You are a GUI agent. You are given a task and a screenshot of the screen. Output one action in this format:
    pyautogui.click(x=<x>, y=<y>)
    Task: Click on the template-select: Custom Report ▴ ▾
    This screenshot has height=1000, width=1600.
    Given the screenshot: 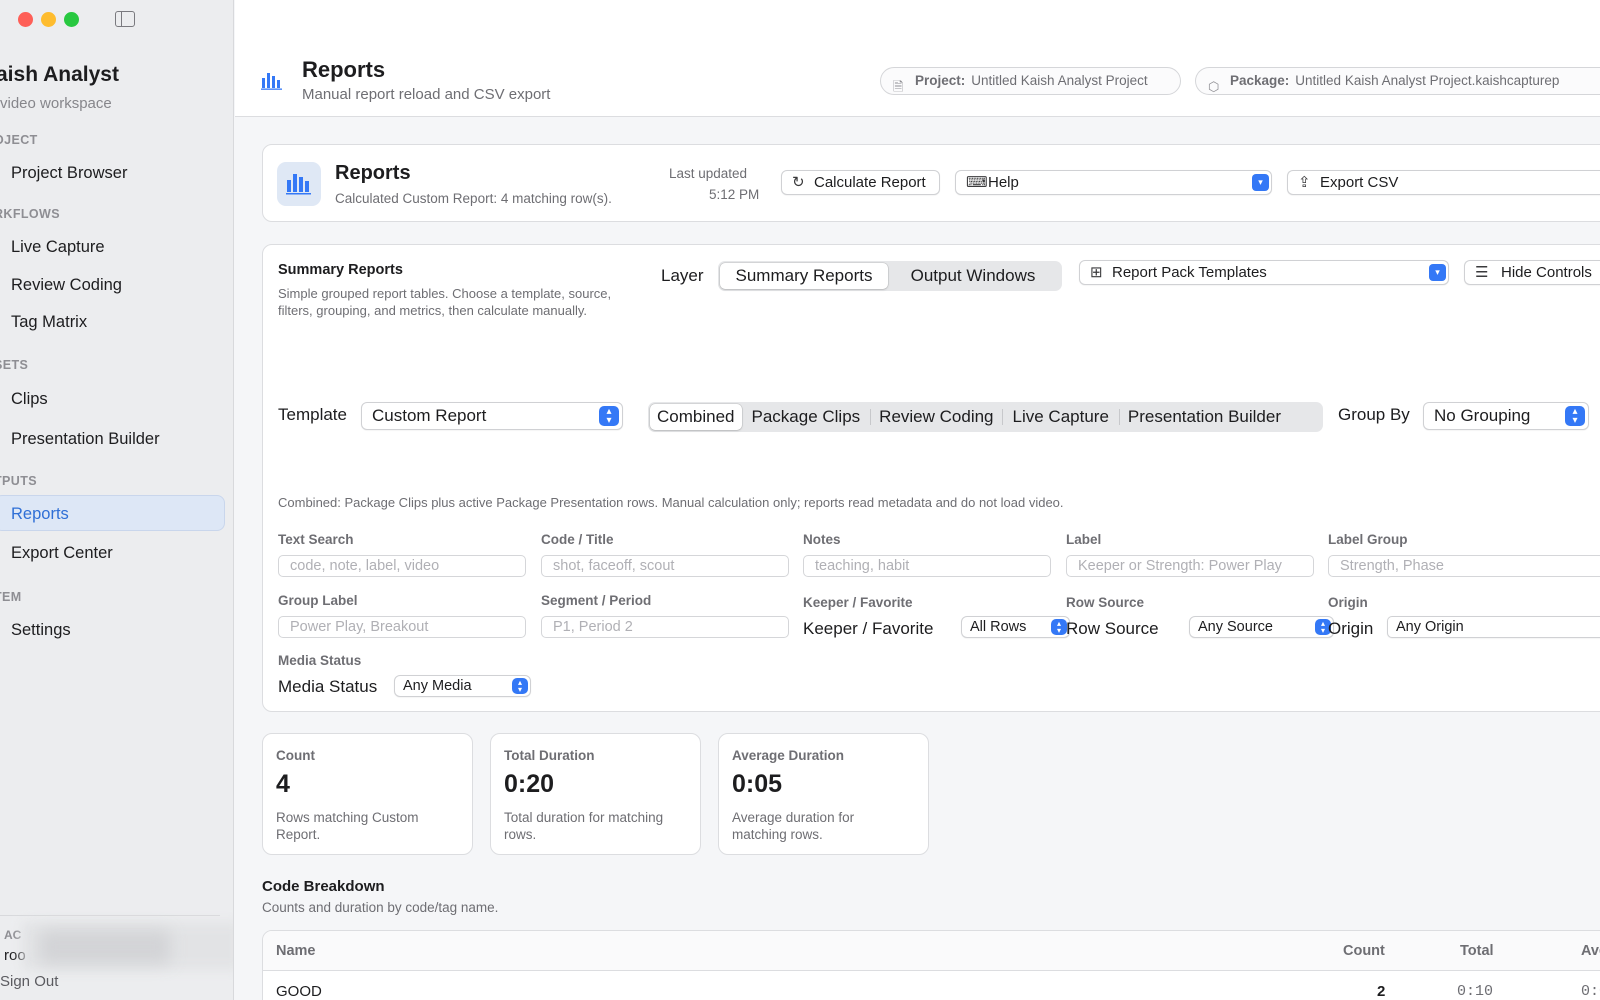 What is the action you would take?
    pyautogui.click(x=492, y=416)
    